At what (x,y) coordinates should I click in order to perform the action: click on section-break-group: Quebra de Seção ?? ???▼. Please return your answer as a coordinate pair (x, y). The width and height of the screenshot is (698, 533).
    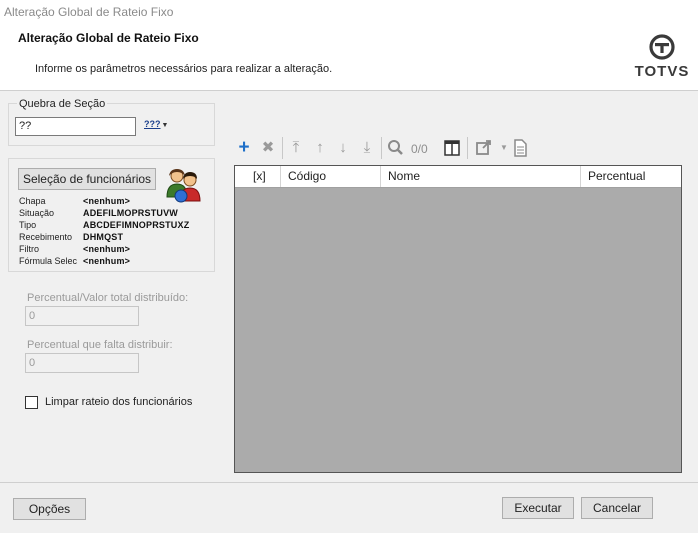
    Looking at the image, I should click on (111, 122).